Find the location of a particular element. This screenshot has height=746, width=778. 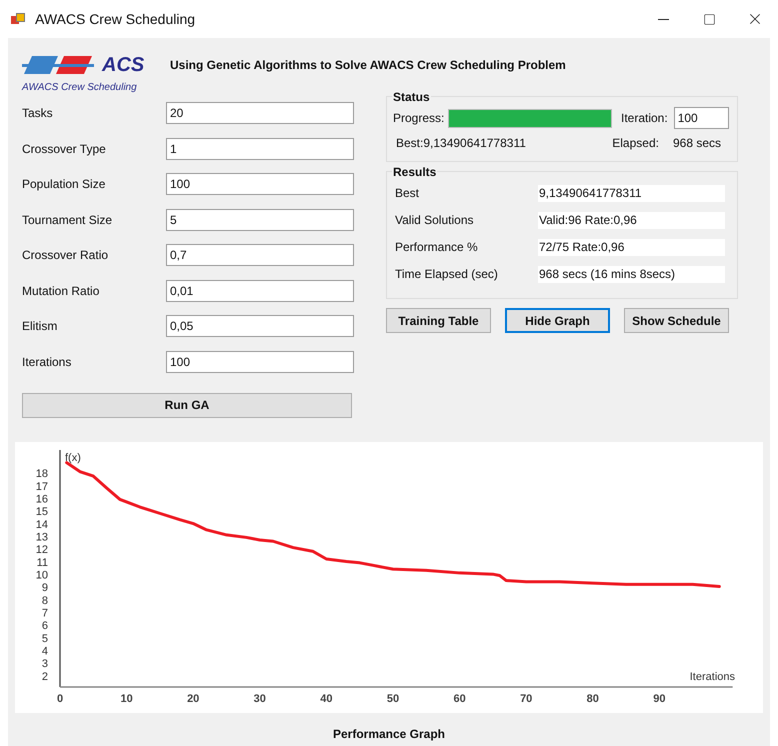

result-label: Valid Solutions is located at coordinates (434, 220).